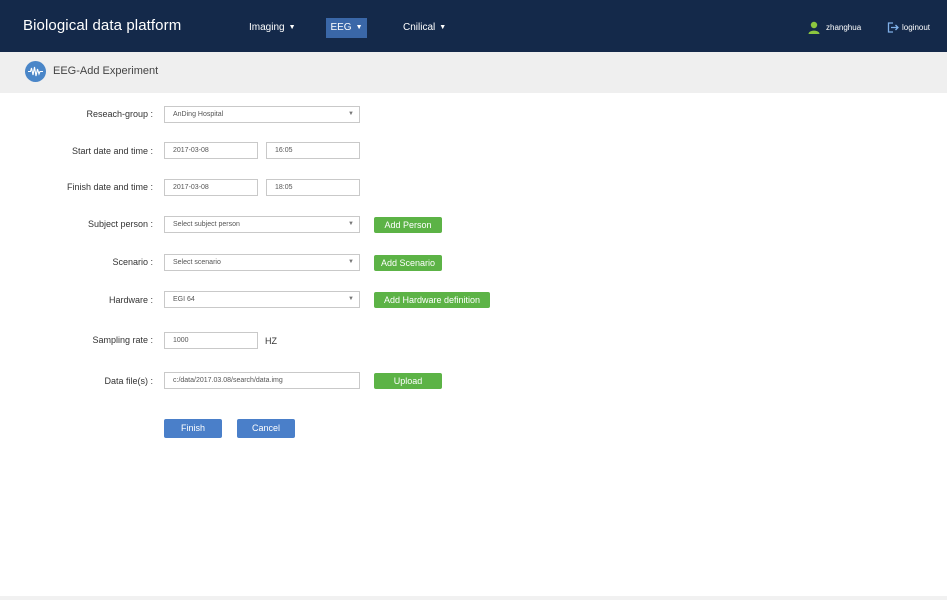 Image resolution: width=947 pixels, height=600 pixels. Describe the element at coordinates (184, 299) in the screenshot. I see `hardware-value: EGI 64` at that location.